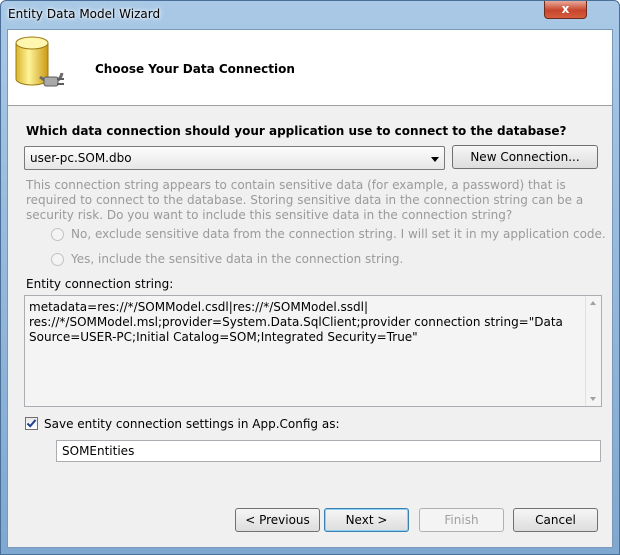  Describe the element at coordinates (310, 15) in the screenshot. I see `title-bar: Entity Data Model Wizard x` at that location.